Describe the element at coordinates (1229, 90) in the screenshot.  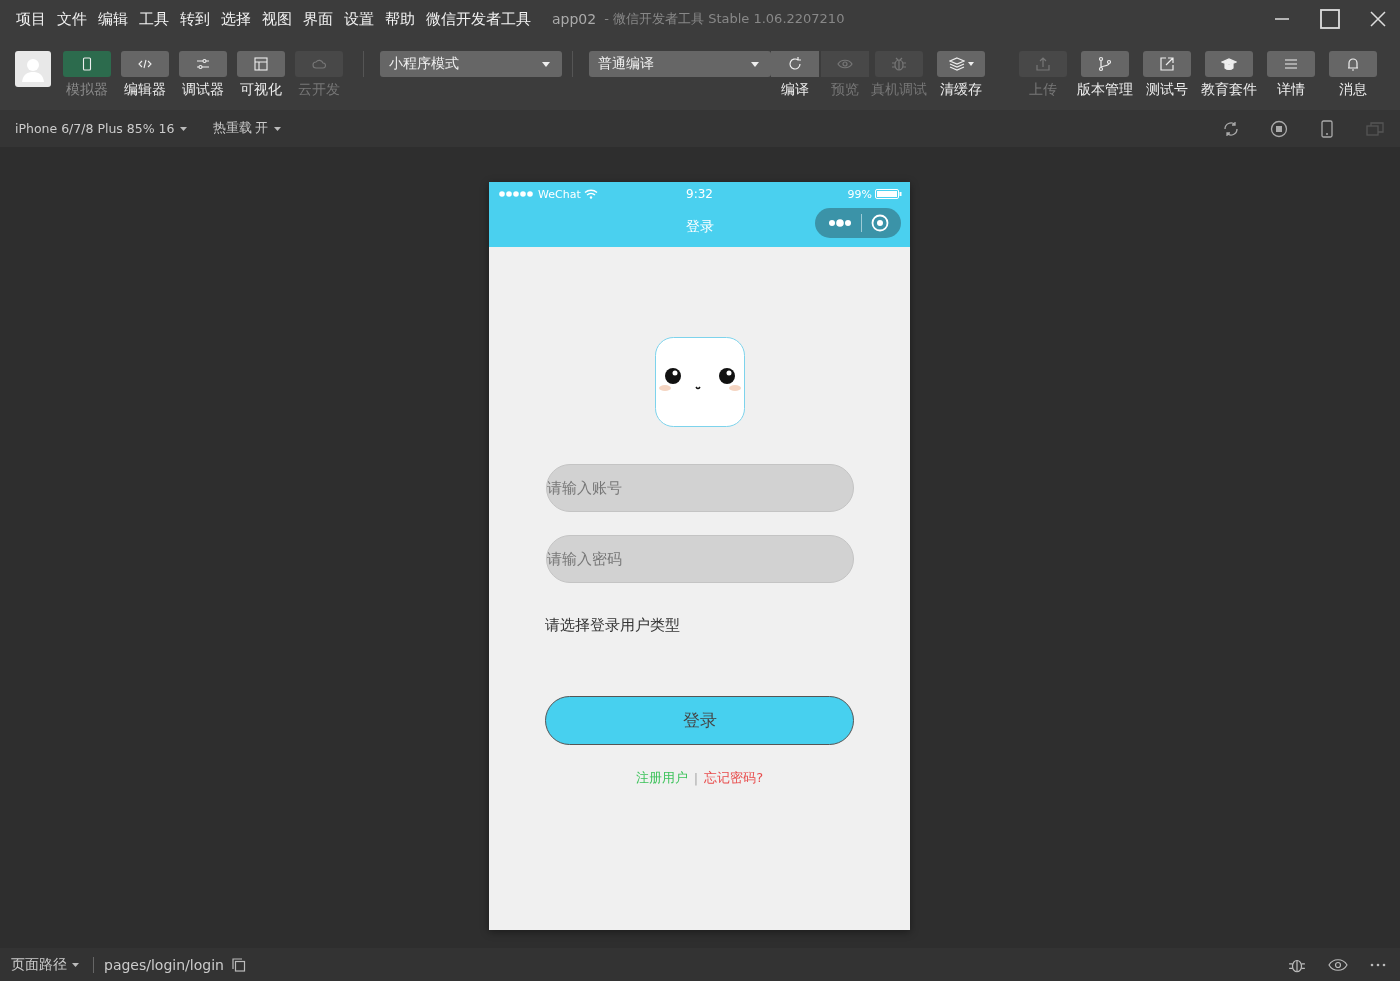
I see `tool-label: 教育套件` at that location.